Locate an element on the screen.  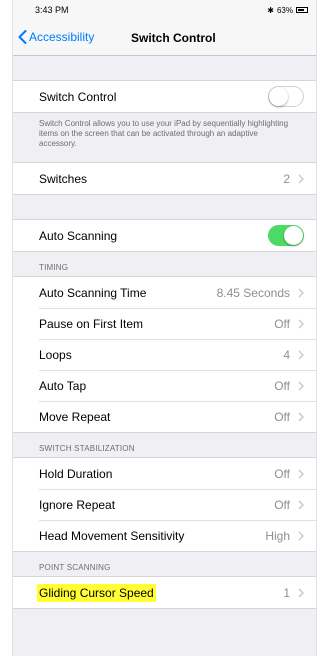
list-item-label: Auto Tap is located at coordinates (63, 385).